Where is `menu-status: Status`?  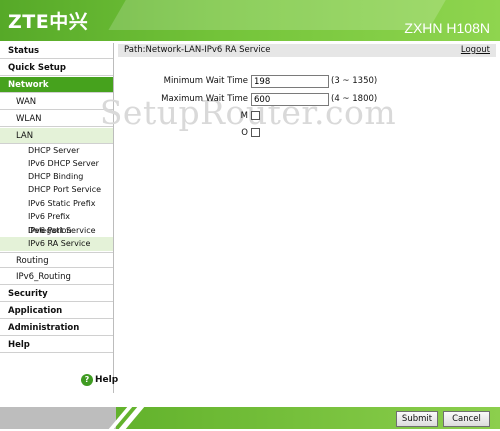 menu-status: Status is located at coordinates (56, 51).